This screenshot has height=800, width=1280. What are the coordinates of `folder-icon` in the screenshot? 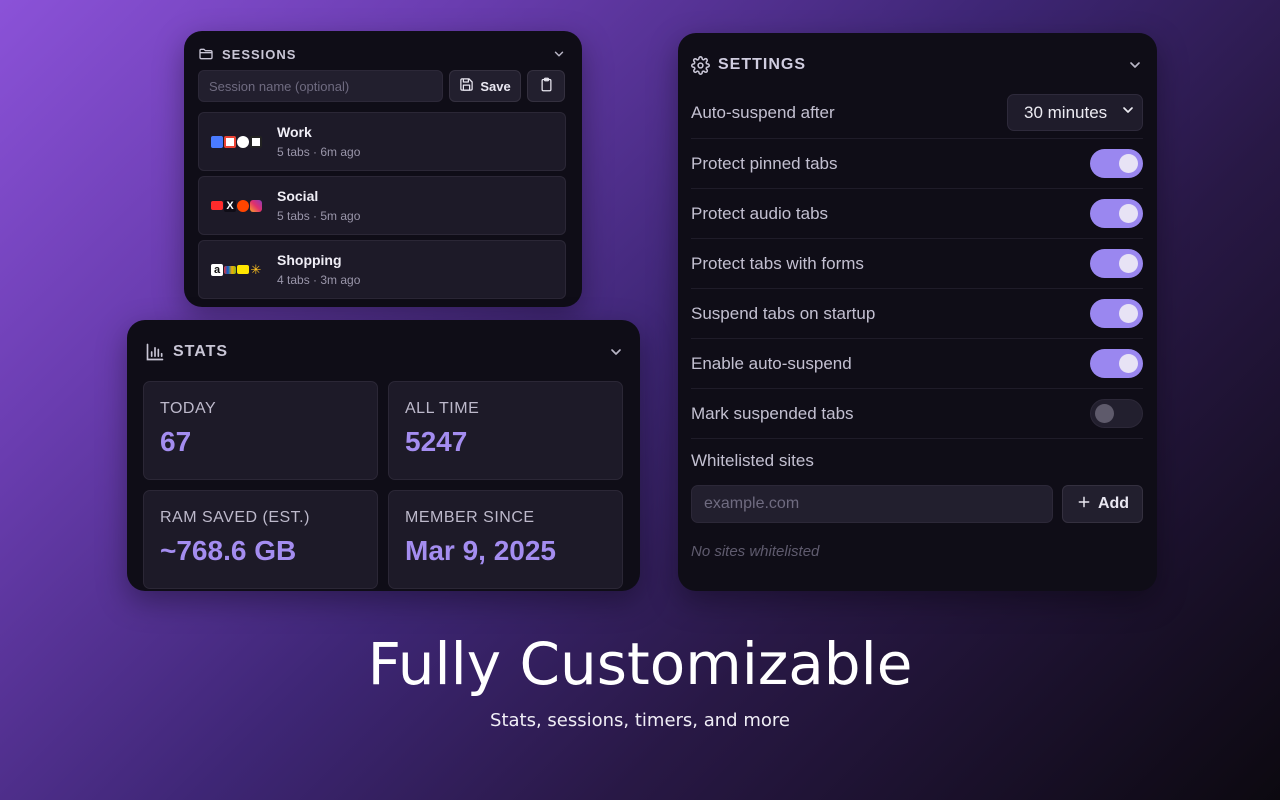 It's located at (206, 54).